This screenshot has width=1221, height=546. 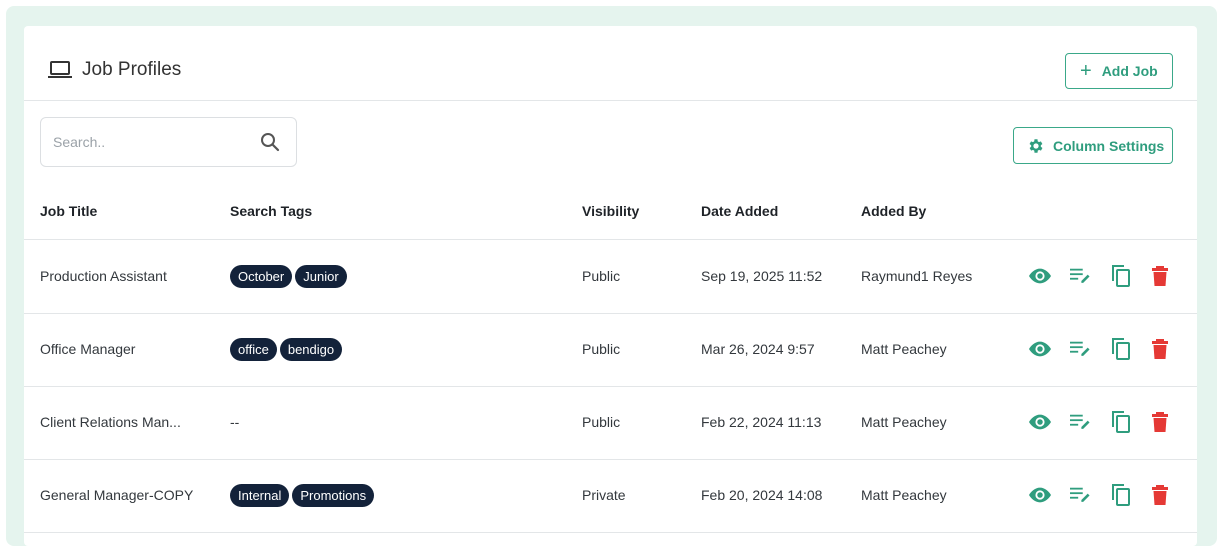 I want to click on tag-badge: bendigo, so click(x=311, y=349).